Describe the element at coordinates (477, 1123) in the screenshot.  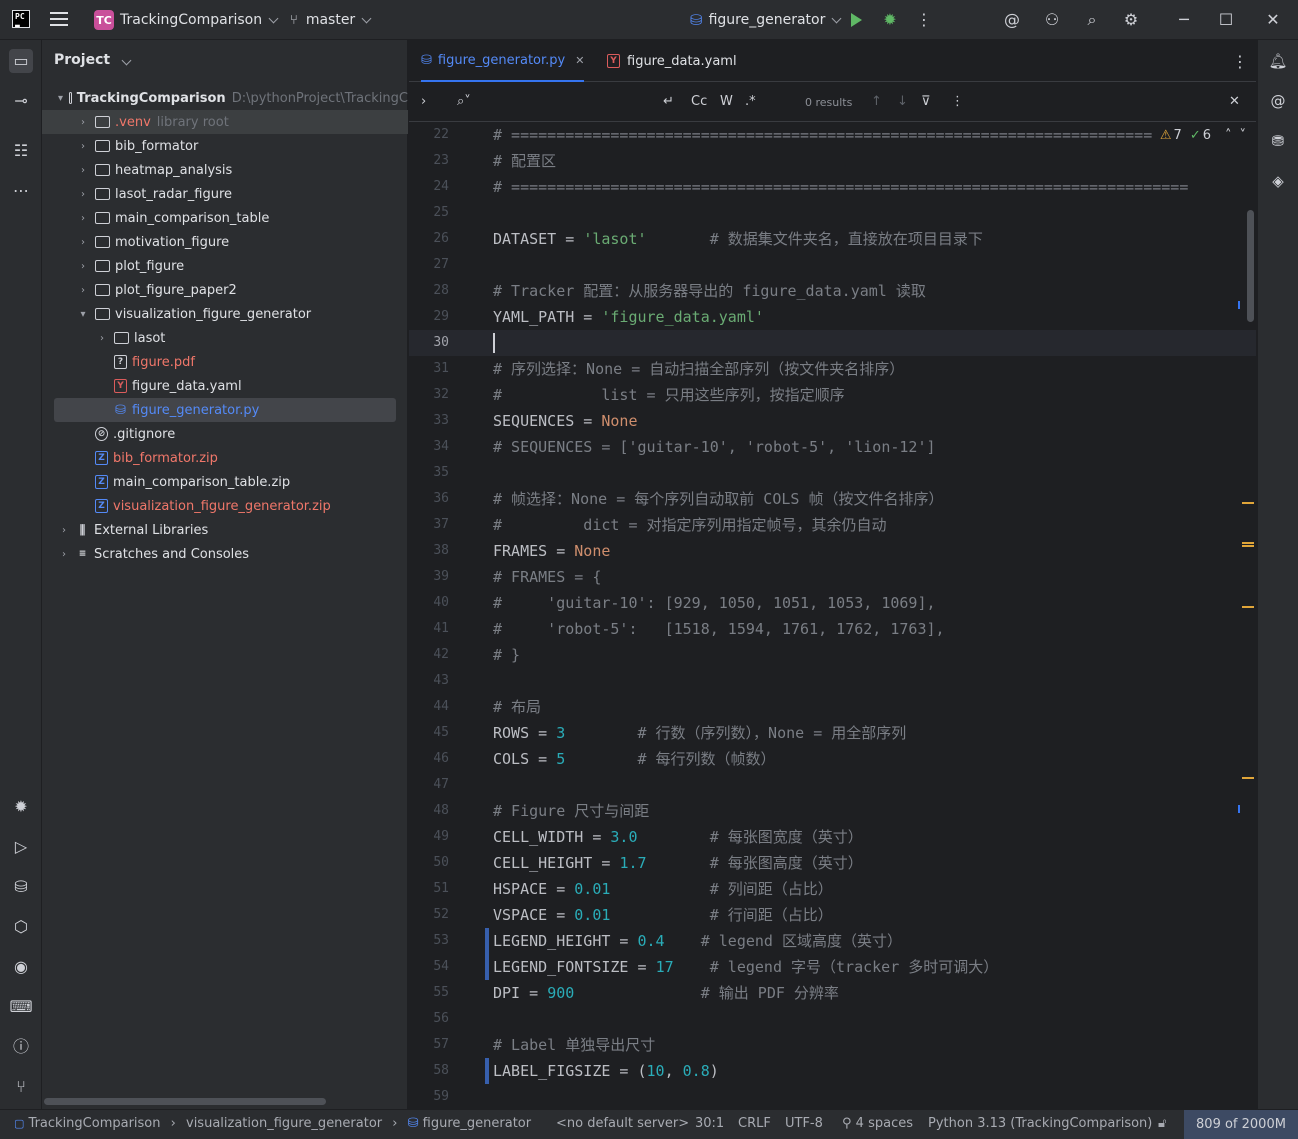
I see `breadcrumb-item: figure_generator` at that location.